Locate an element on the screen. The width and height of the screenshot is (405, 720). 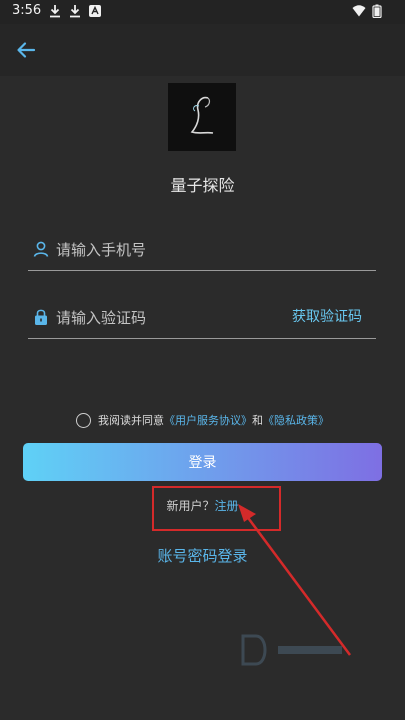
status-time: 3:56 is located at coordinates (27, 10).